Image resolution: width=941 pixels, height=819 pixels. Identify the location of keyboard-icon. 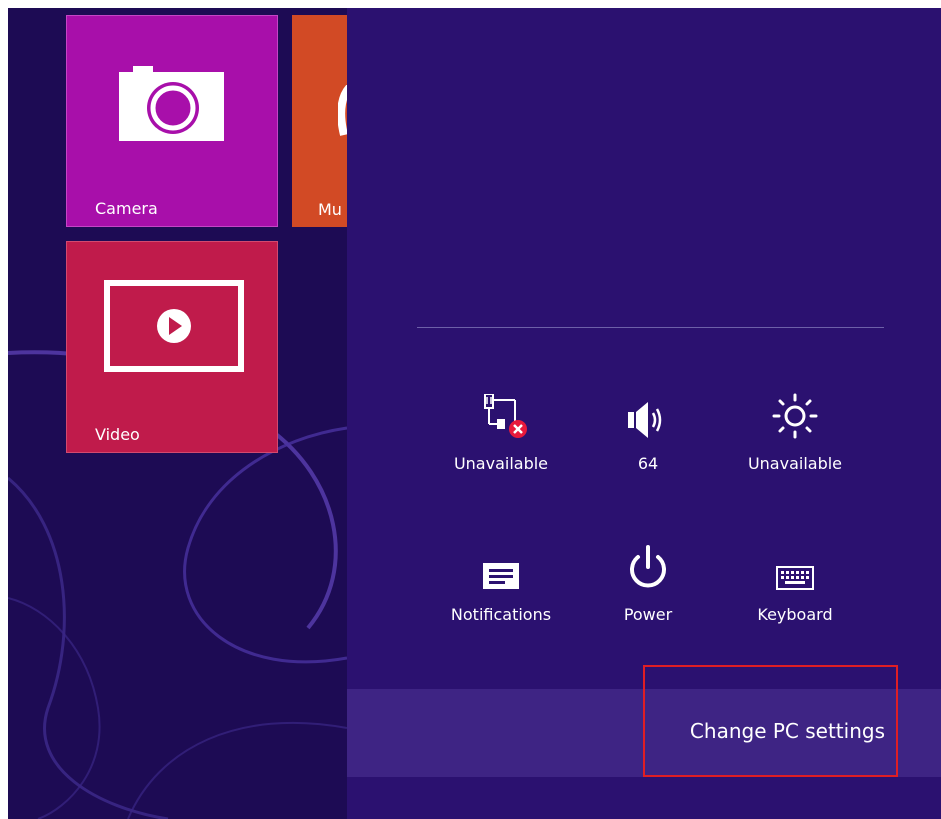
(795, 563).